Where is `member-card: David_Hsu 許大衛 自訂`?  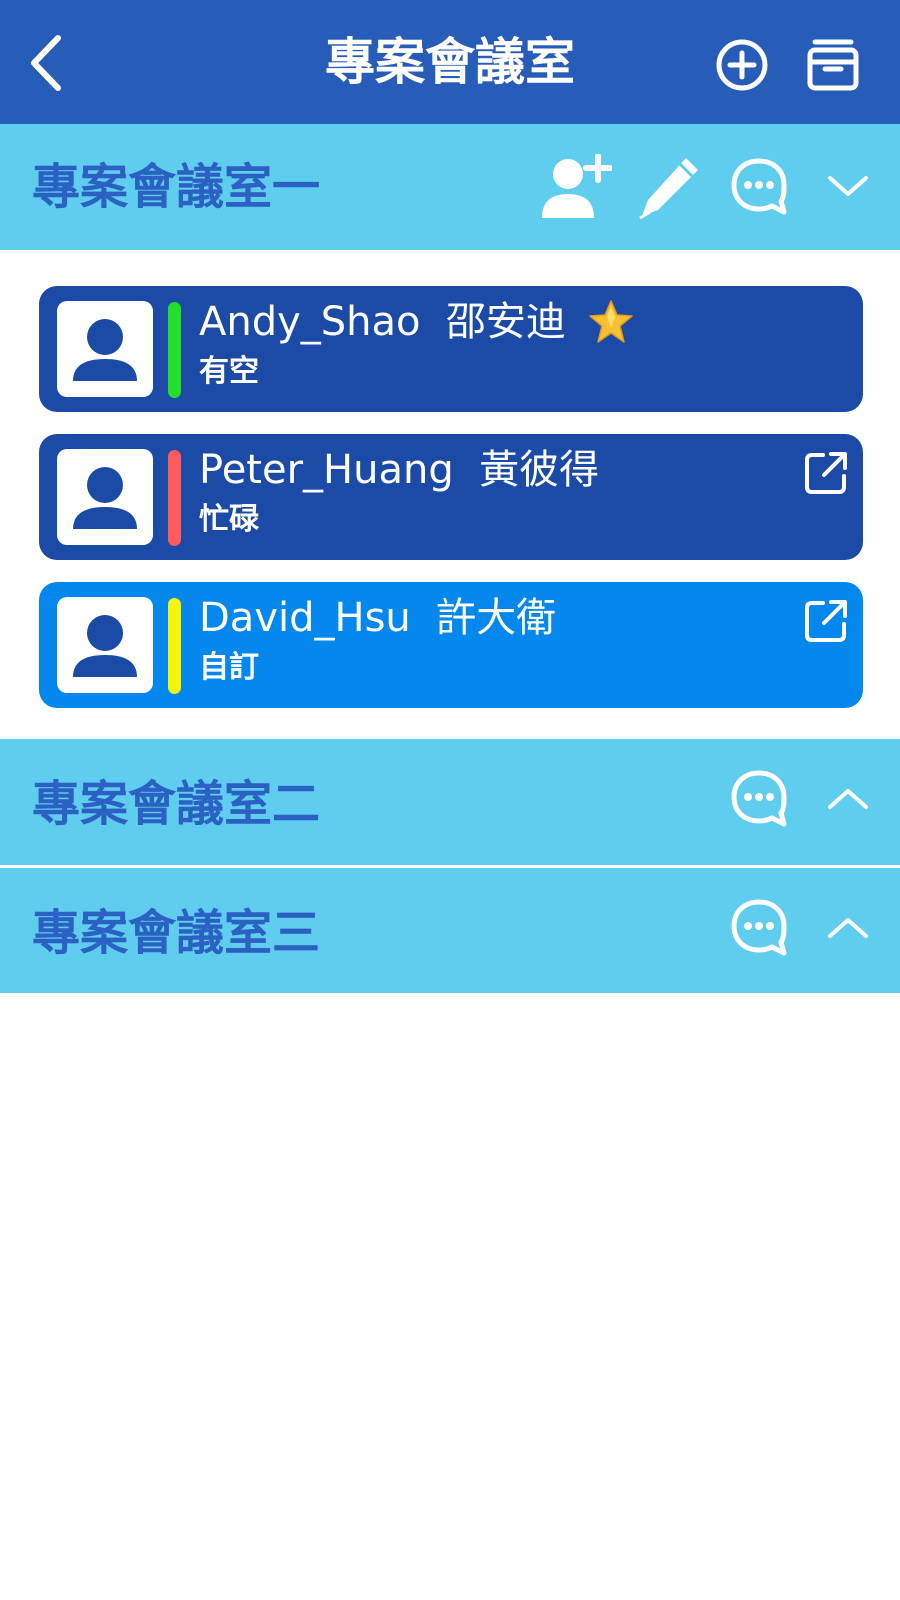
member-card: David_Hsu 許大衛 自訂 is located at coordinates (451, 645).